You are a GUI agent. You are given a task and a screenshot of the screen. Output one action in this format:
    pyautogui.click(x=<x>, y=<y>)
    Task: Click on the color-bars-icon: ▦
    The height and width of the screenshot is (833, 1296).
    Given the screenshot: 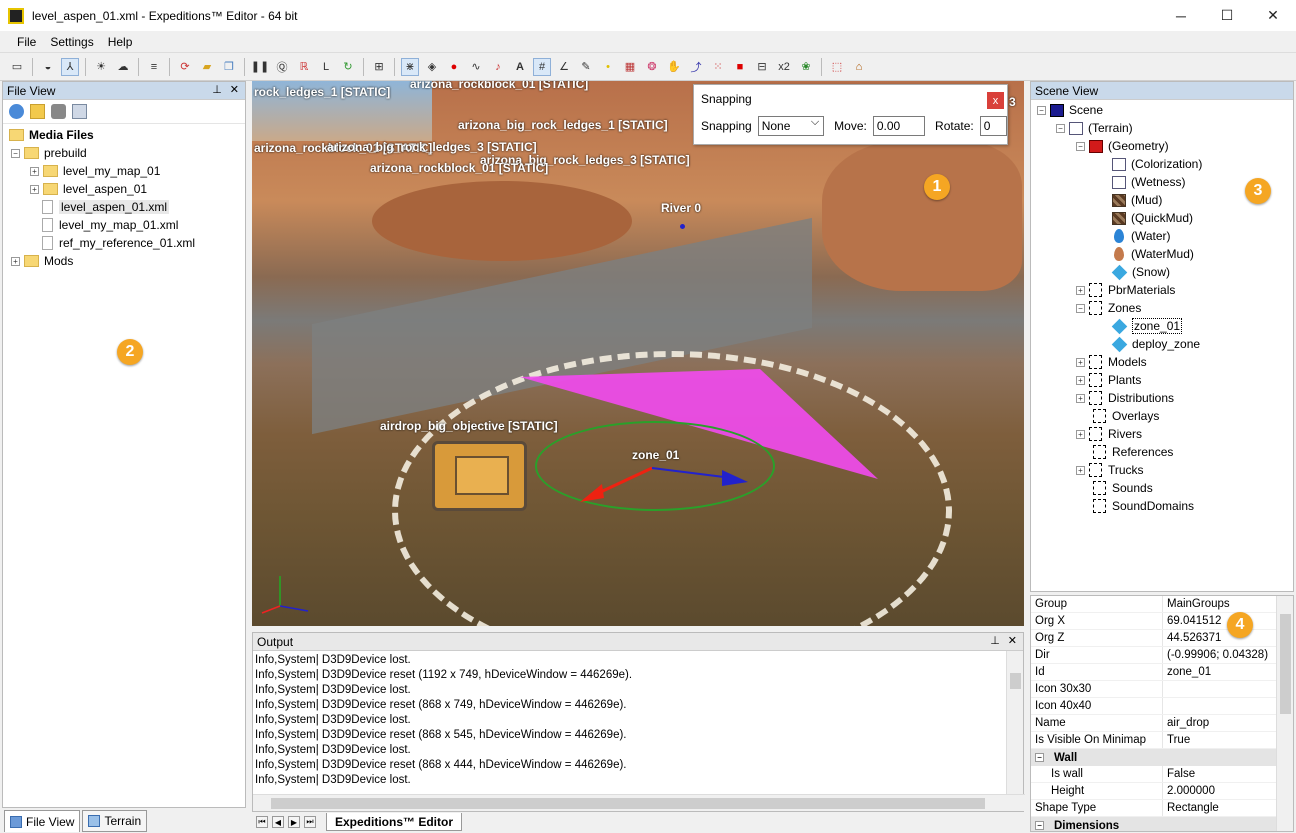 What is the action you would take?
    pyautogui.click(x=630, y=67)
    